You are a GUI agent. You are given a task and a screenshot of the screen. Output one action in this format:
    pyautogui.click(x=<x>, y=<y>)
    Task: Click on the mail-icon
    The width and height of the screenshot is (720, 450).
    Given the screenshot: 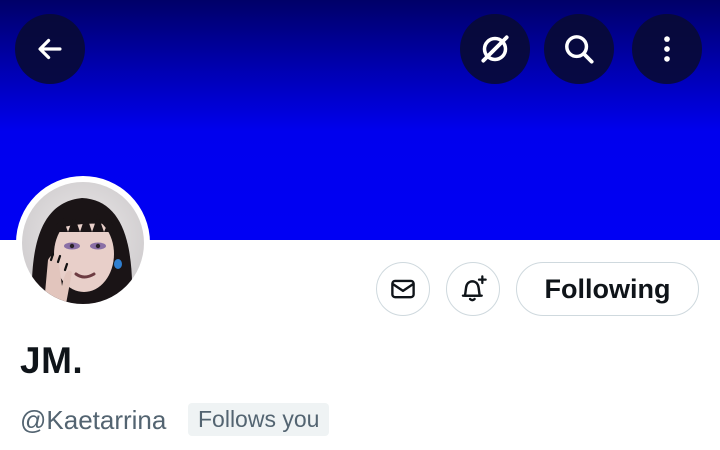 What is the action you would take?
    pyautogui.click(x=403, y=289)
    